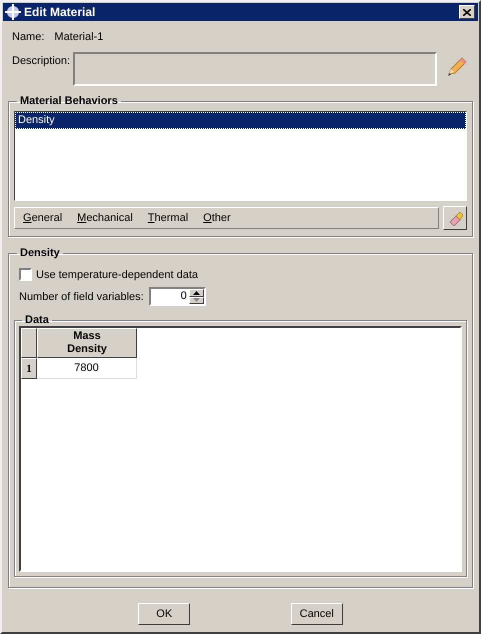 The height and width of the screenshot is (634, 481). Describe the element at coordinates (13, 12) in the screenshot. I see `app-icon` at that location.